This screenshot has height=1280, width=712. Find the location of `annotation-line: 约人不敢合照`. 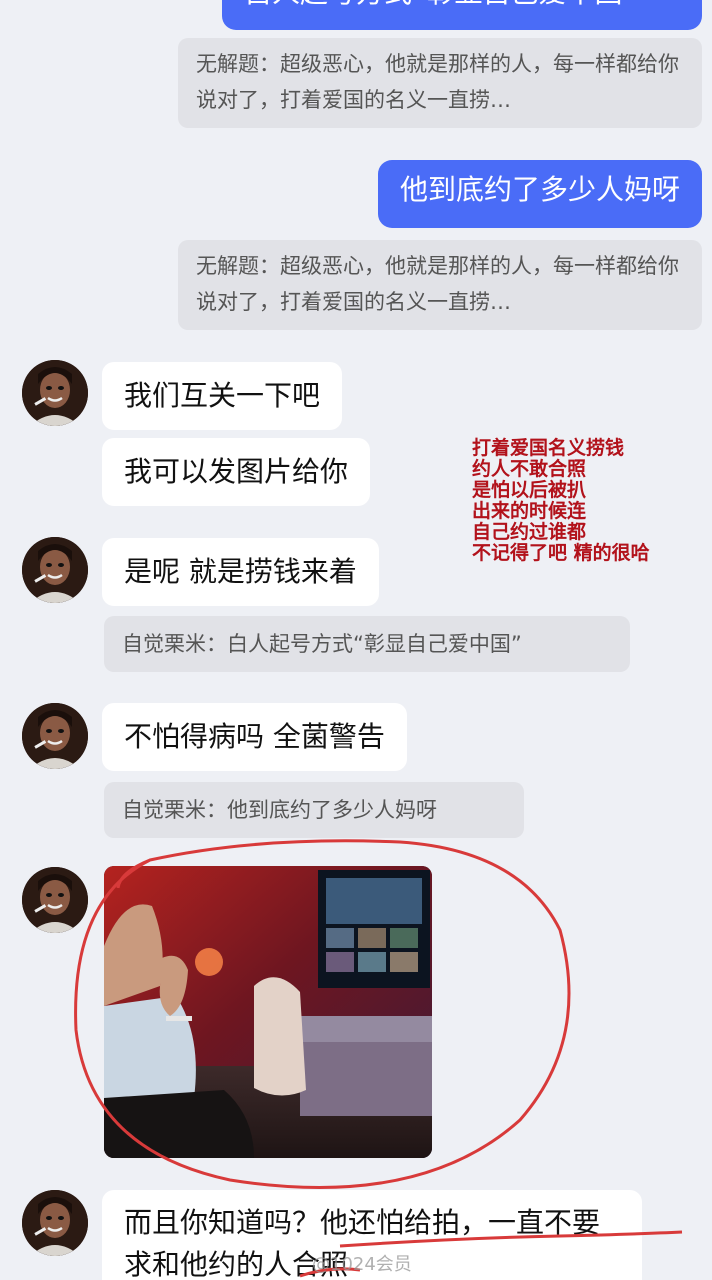

annotation-line: 约人不敢合照 is located at coordinates (529, 469).